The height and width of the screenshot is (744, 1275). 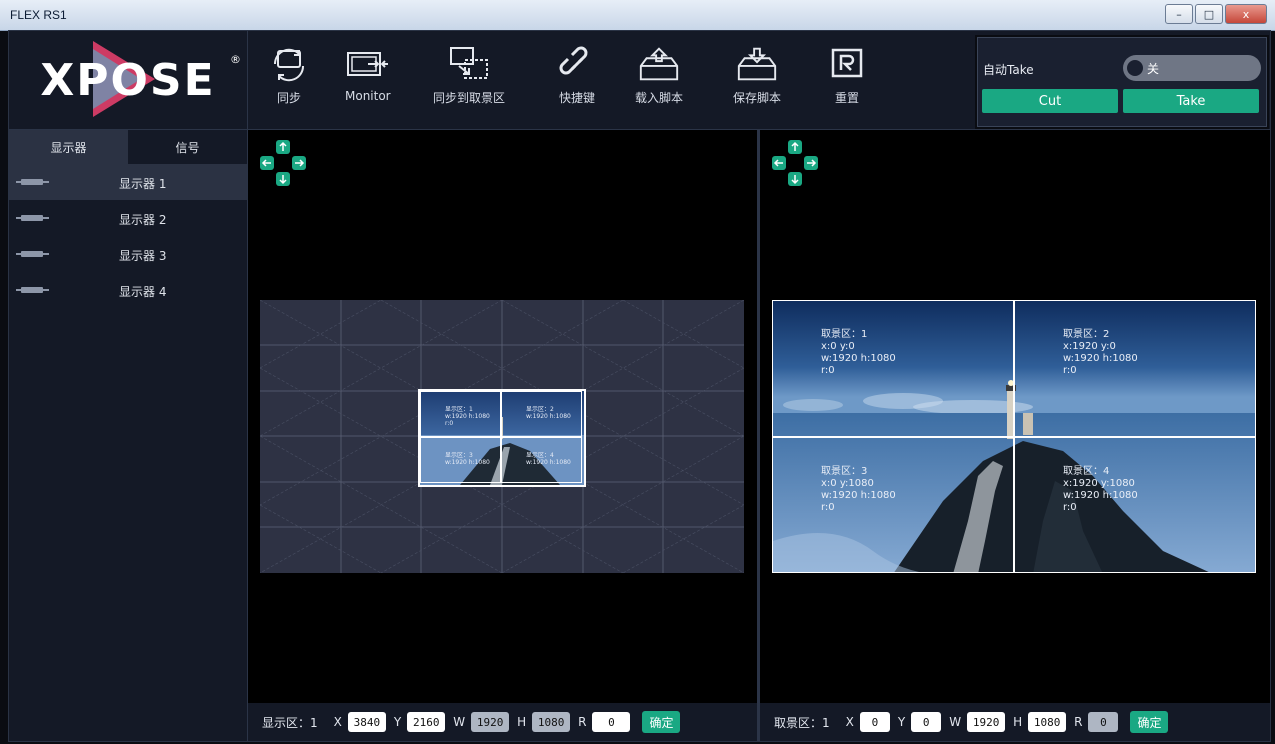 I want to click on auto-take-toggle: 关, so click(x=1192, y=68).